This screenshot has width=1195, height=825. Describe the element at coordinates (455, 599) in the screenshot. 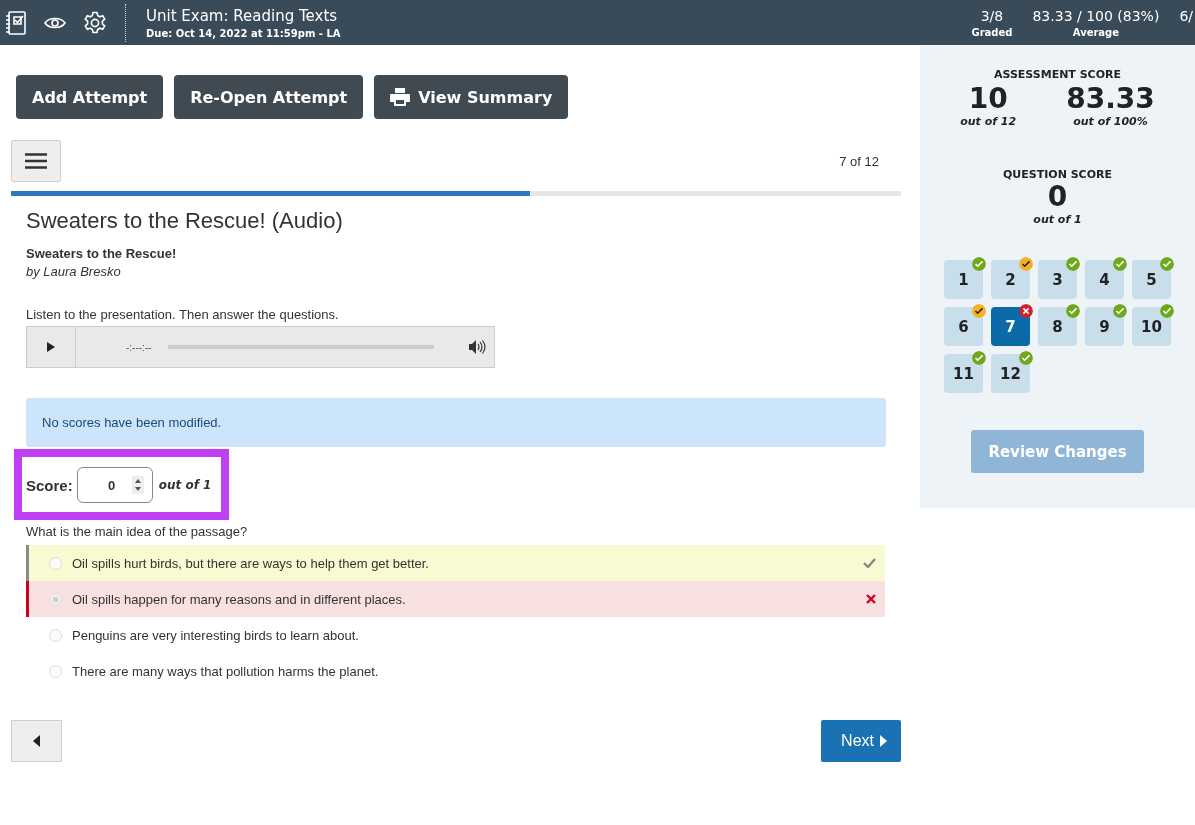

I see `answer-option: Oil spills happen for many reasons and in different places.` at that location.